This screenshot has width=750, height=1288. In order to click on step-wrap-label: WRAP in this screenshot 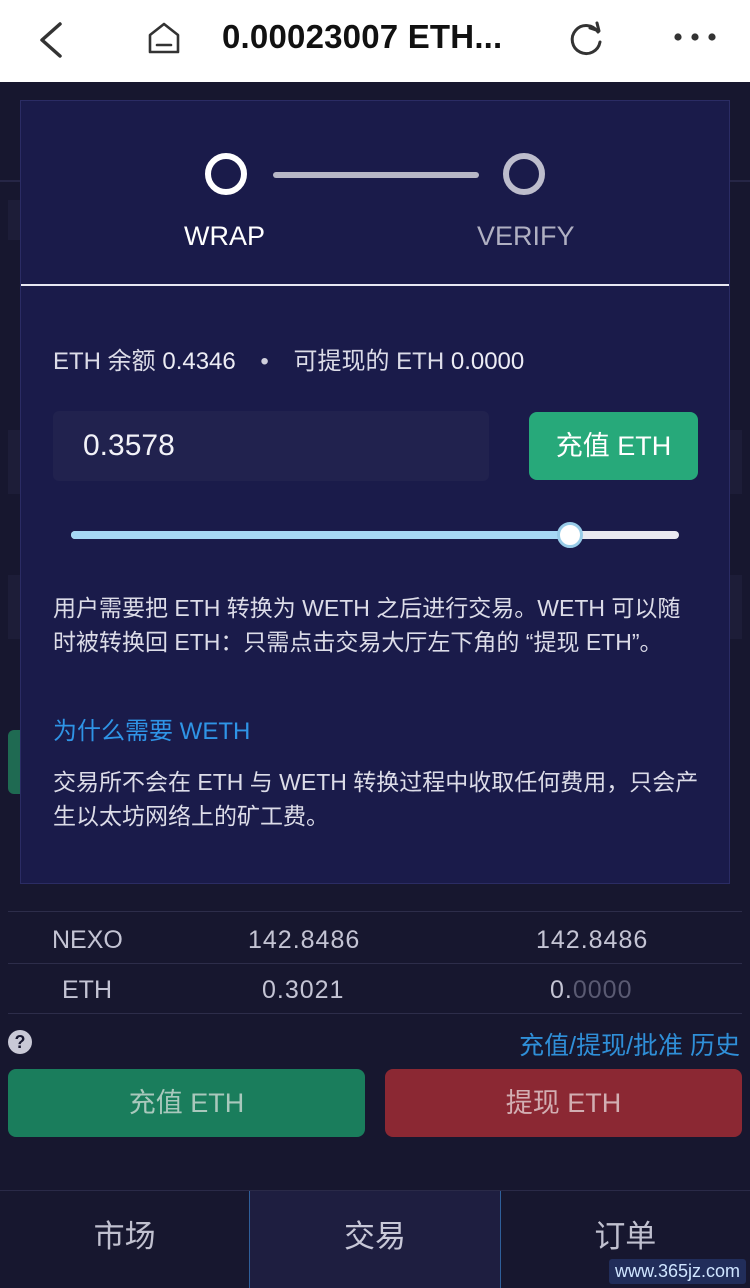, I will do `click(224, 236)`.